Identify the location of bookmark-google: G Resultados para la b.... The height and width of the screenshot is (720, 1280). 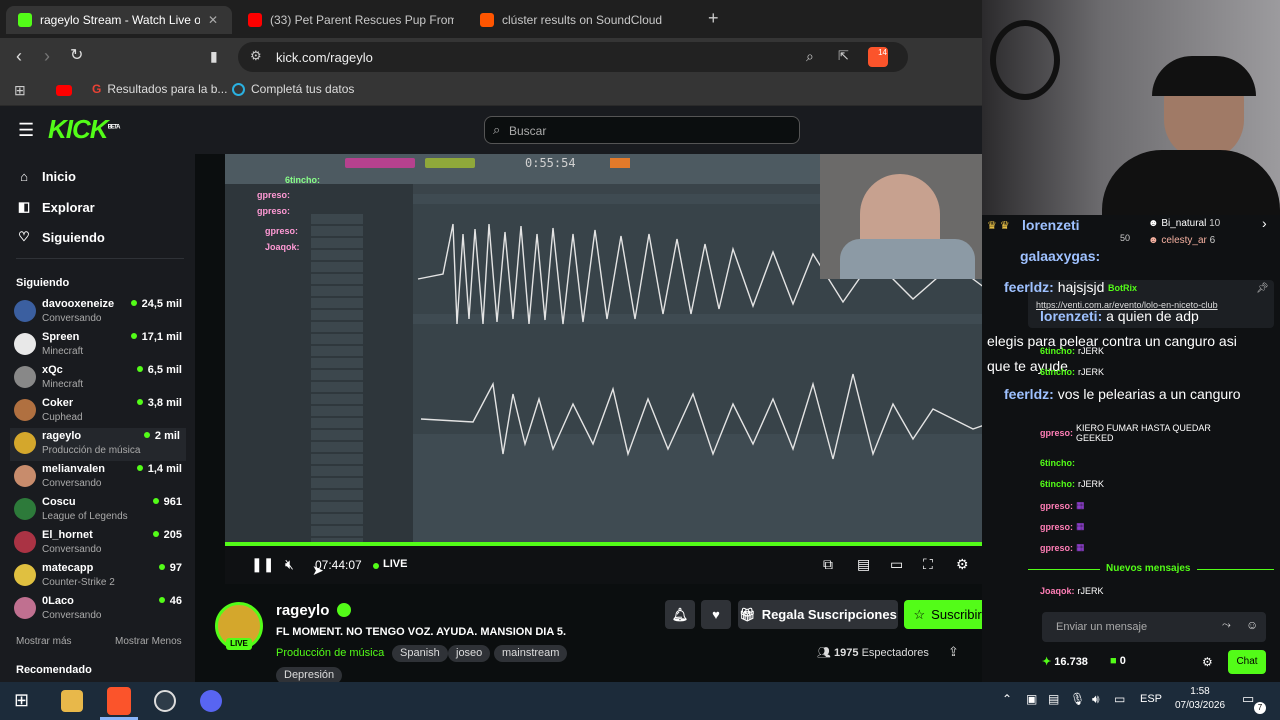
(159, 89).